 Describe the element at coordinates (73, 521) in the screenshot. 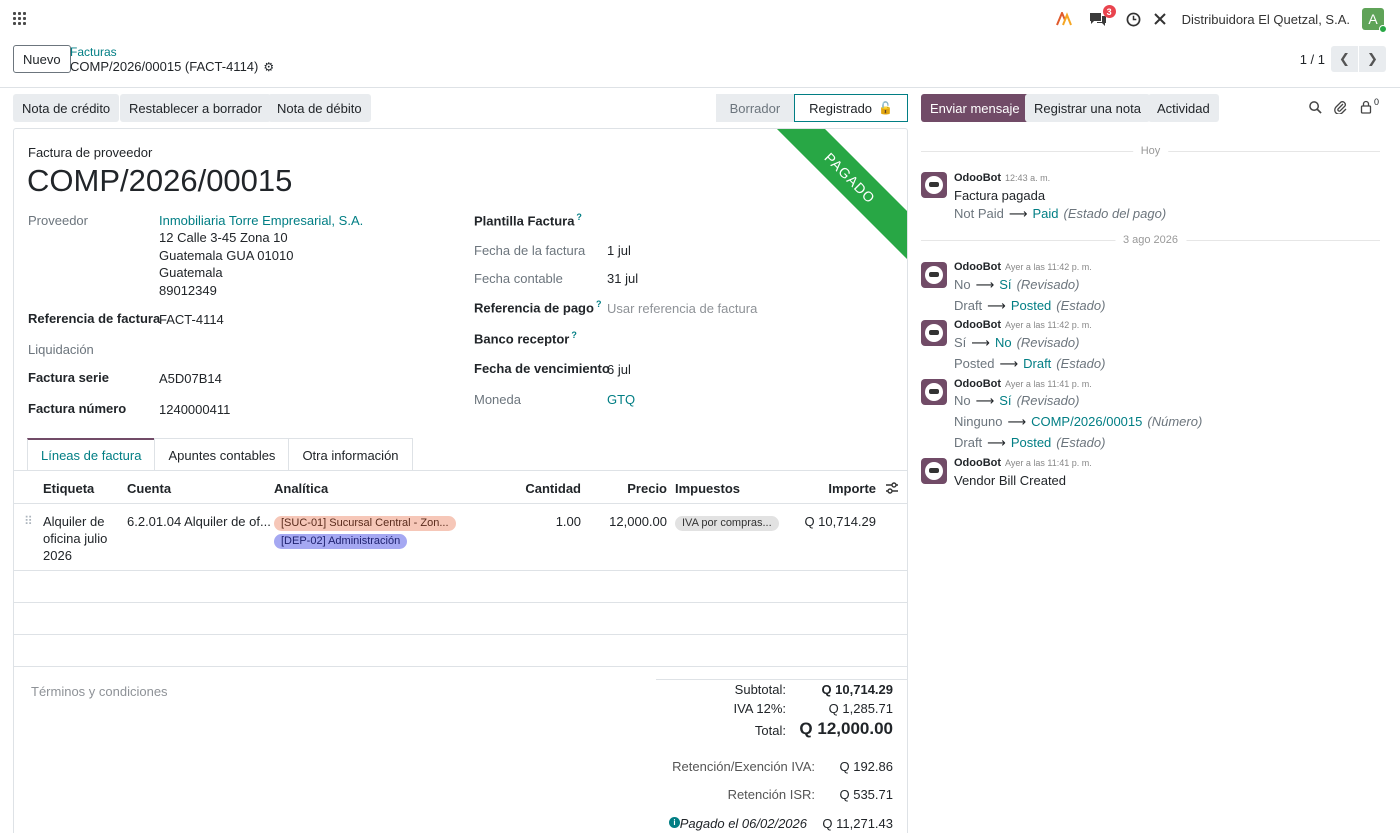

I see `line-label: Alquiler de` at that location.